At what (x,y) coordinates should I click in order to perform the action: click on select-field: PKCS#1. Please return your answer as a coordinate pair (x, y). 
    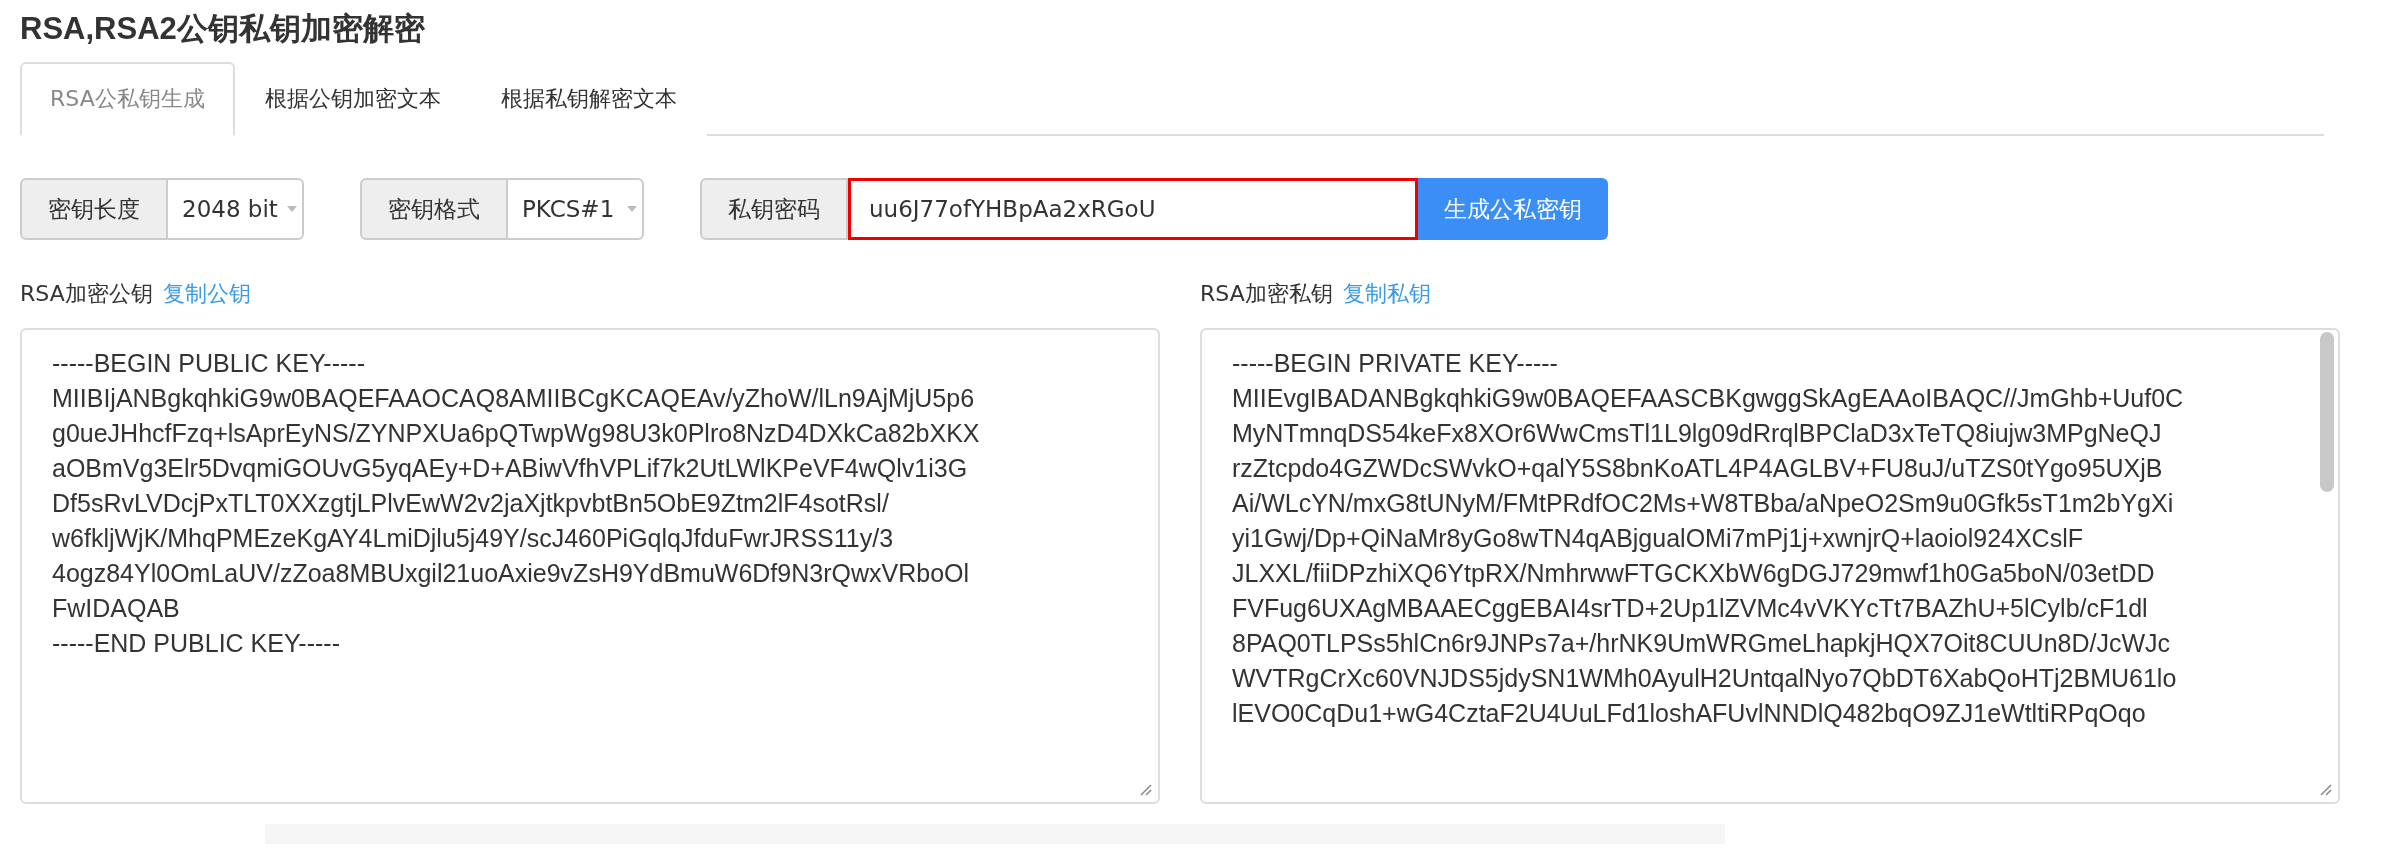
    Looking at the image, I should click on (576, 209).